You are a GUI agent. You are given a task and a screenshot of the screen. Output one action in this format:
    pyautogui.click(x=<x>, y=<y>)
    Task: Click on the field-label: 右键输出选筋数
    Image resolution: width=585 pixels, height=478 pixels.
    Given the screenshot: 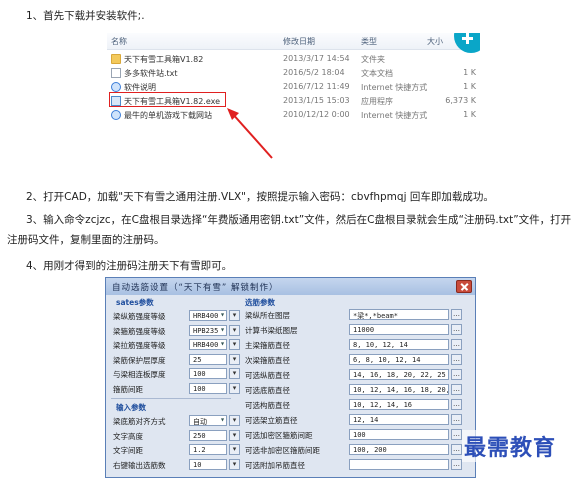 What is the action you would take?
    pyautogui.click(x=139, y=465)
    